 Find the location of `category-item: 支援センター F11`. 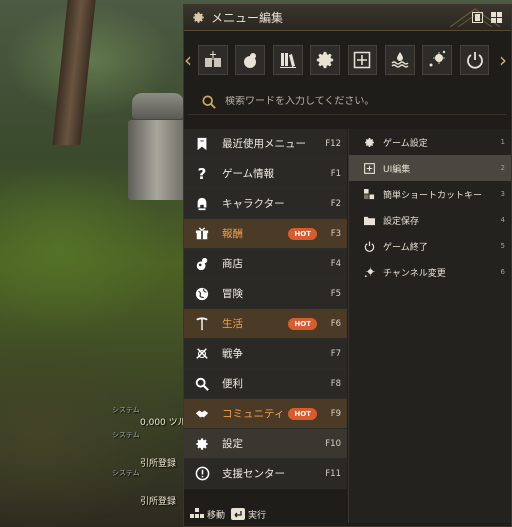

category-item: 支援センター F11 is located at coordinates (265, 474).